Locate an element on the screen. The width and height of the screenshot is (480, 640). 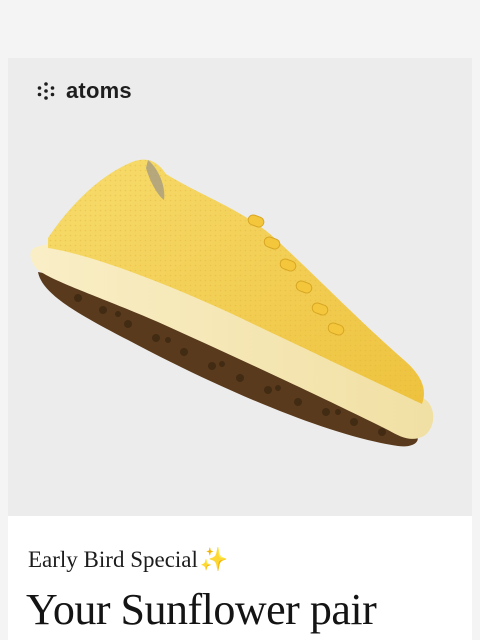
promo-headline: Your Sunflower pair is located at coordinates (201, 609).